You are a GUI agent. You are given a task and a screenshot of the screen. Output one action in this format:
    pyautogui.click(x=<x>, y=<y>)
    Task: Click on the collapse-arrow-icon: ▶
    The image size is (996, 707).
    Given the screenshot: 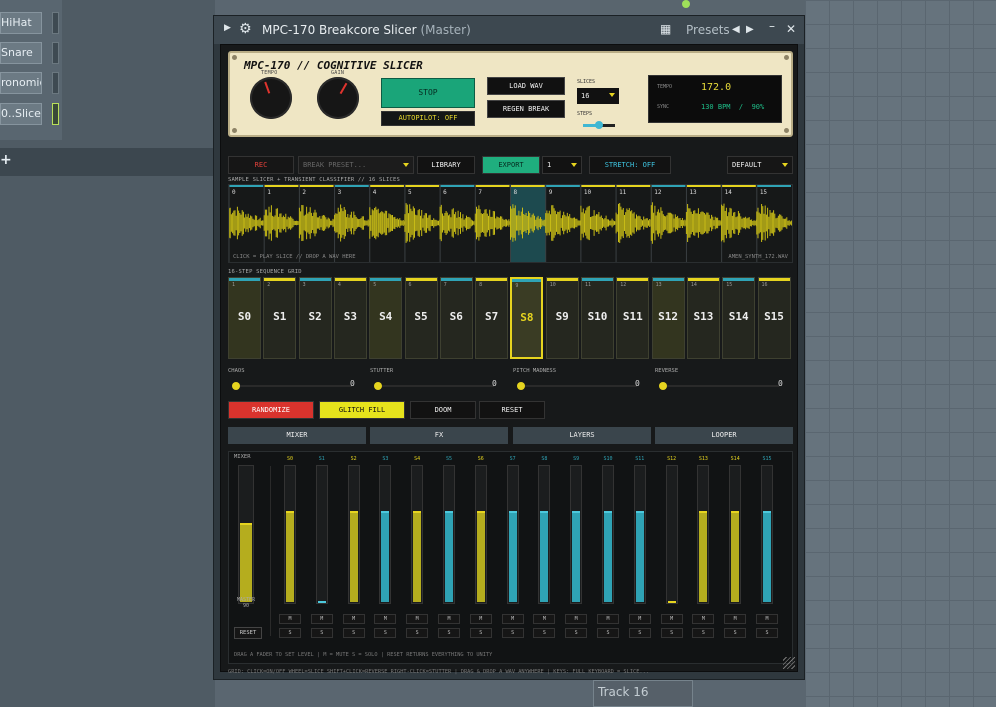 What is the action you would take?
    pyautogui.click(x=227, y=28)
    